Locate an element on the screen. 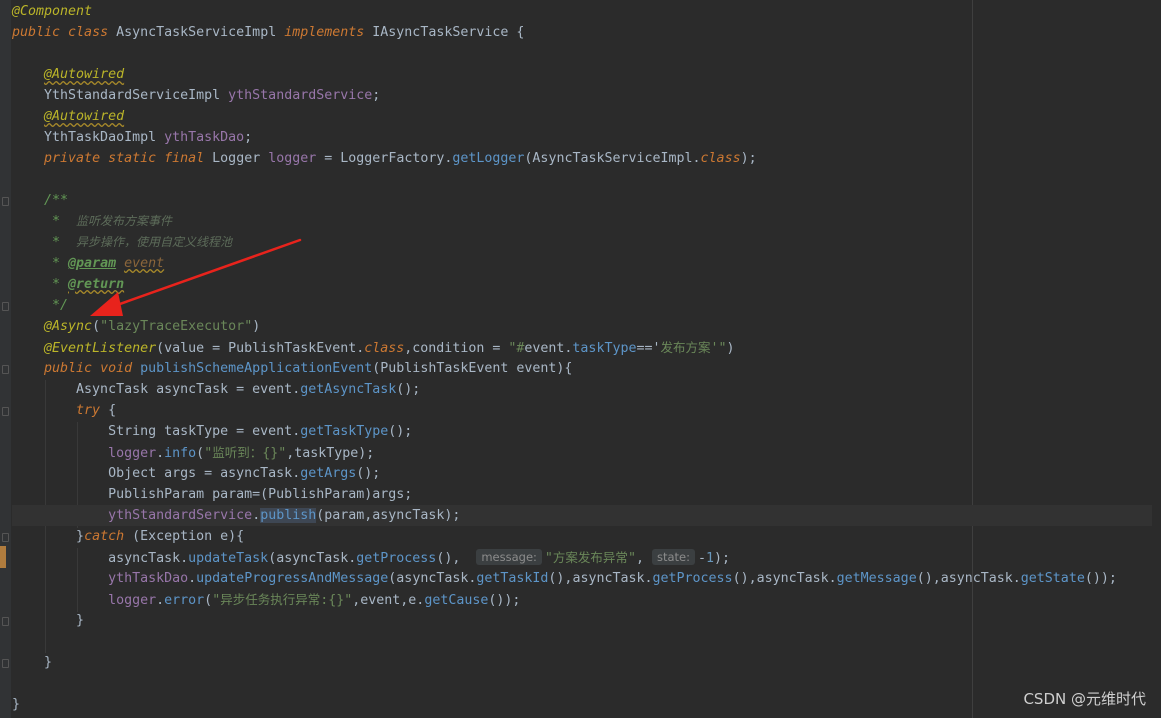 This screenshot has height=718, width=1161. code-token: getAsyncTask is located at coordinates (348, 389).